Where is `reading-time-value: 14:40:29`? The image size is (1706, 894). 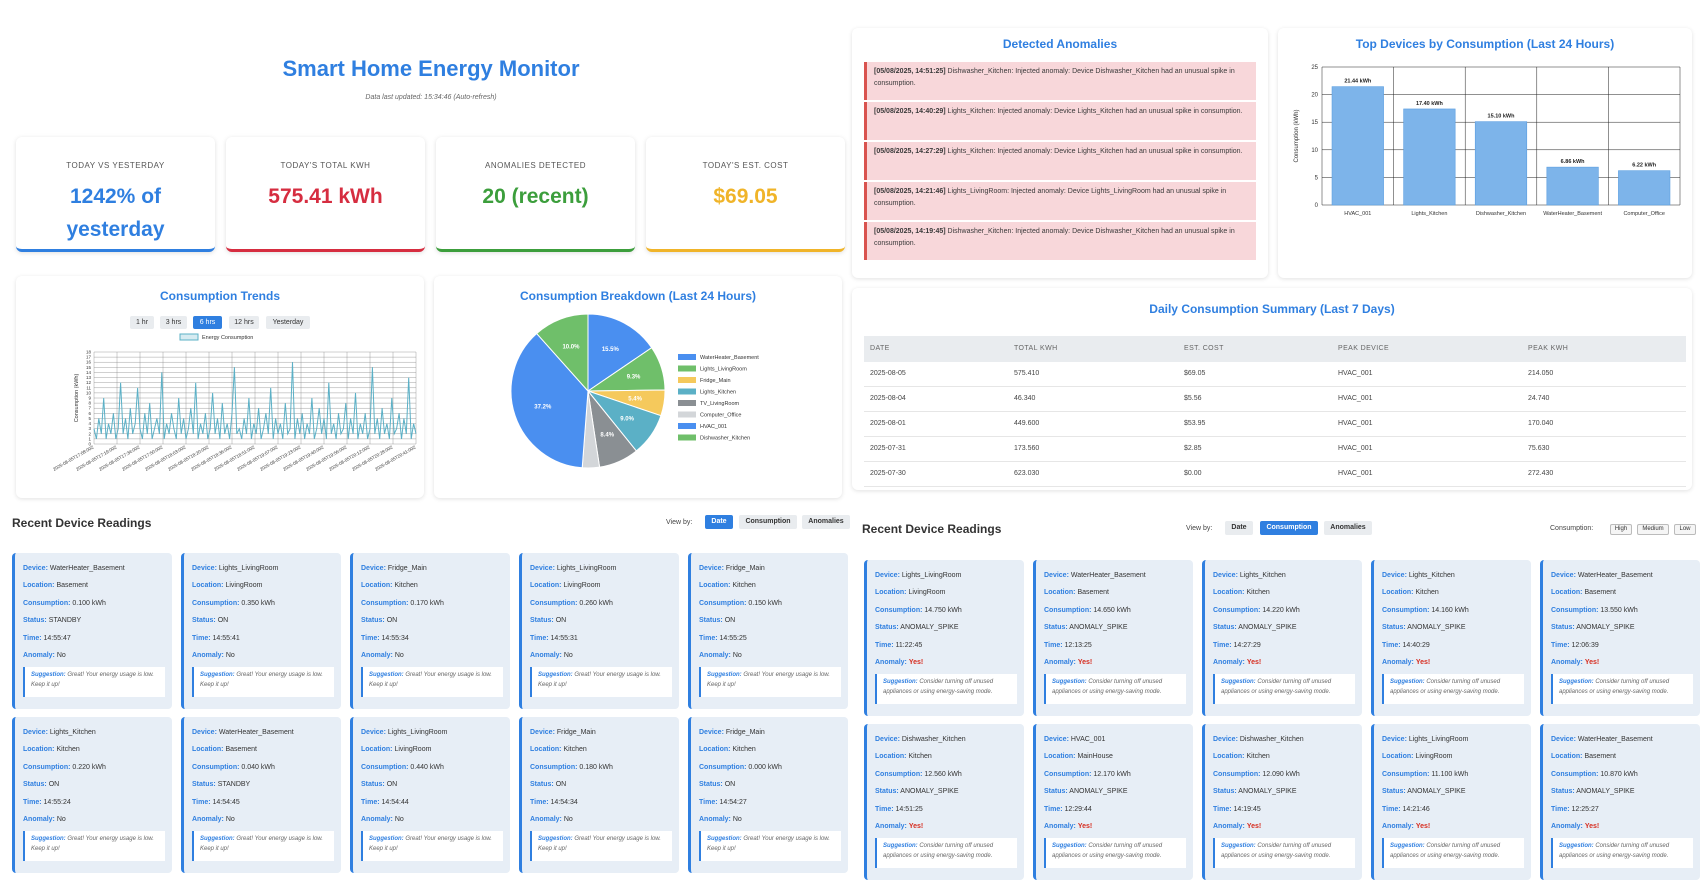 reading-time-value: 14:40:29 is located at coordinates (1416, 645).